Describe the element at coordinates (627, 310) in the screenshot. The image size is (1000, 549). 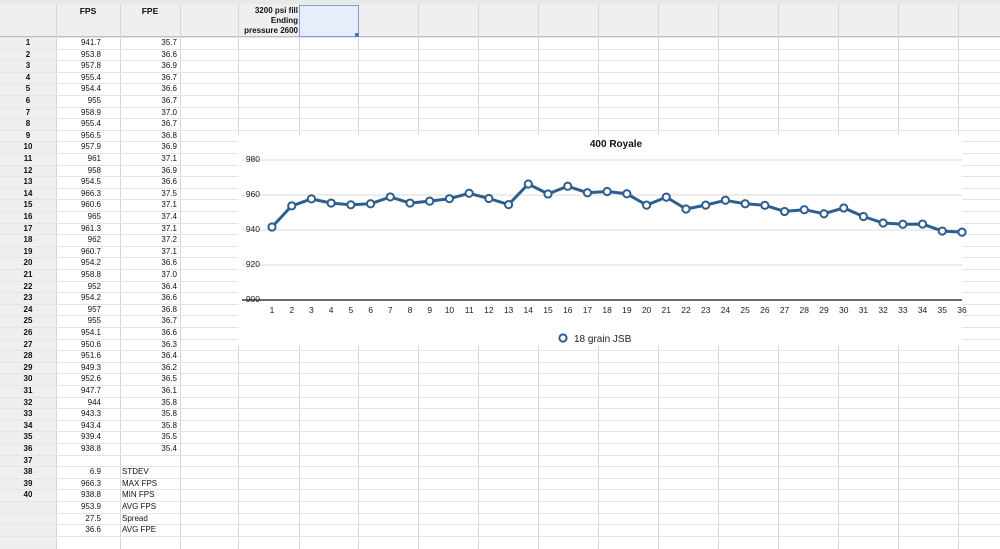
I see `x-tick-label: 19` at that location.